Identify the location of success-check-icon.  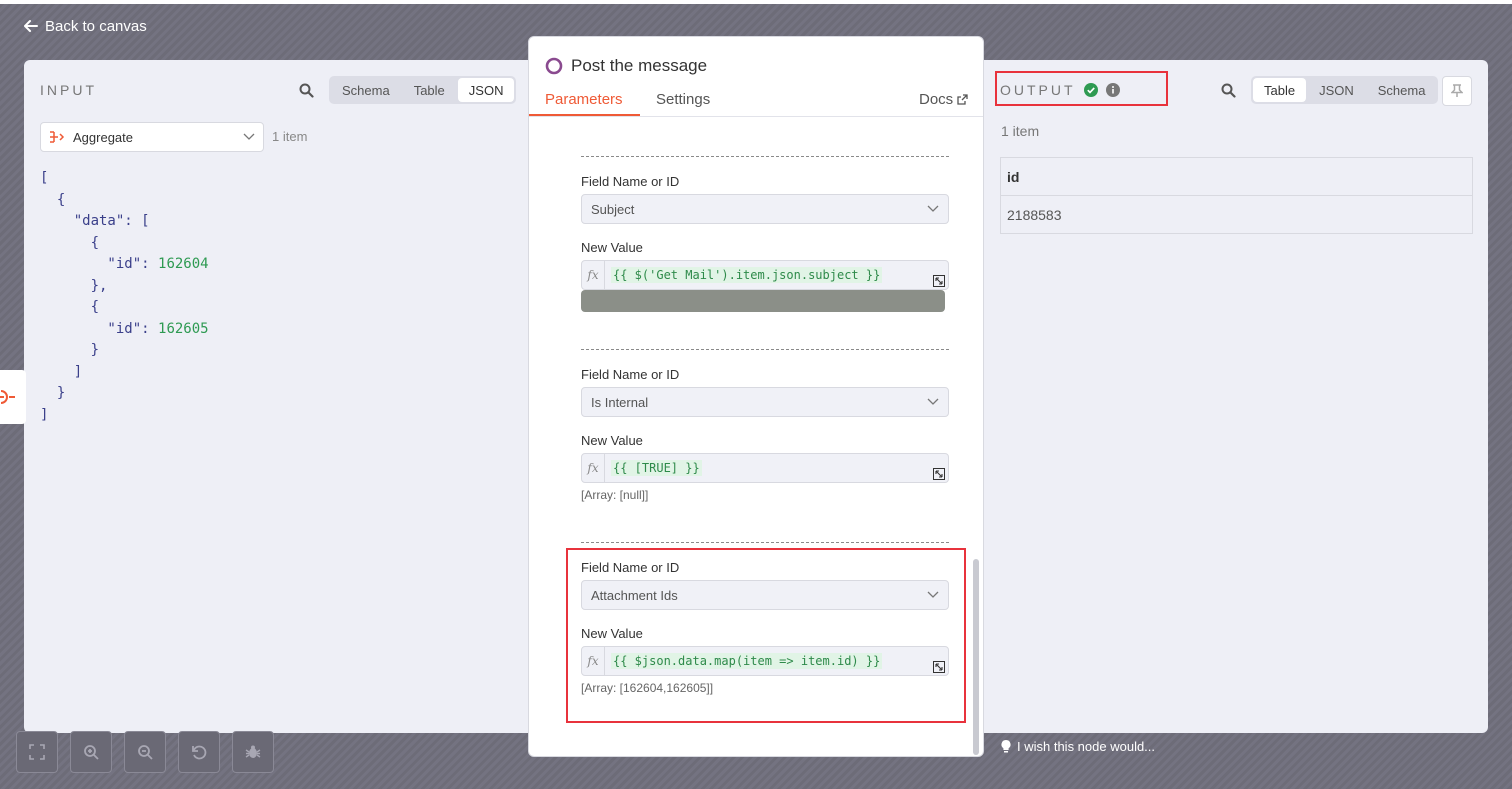
(1090, 90).